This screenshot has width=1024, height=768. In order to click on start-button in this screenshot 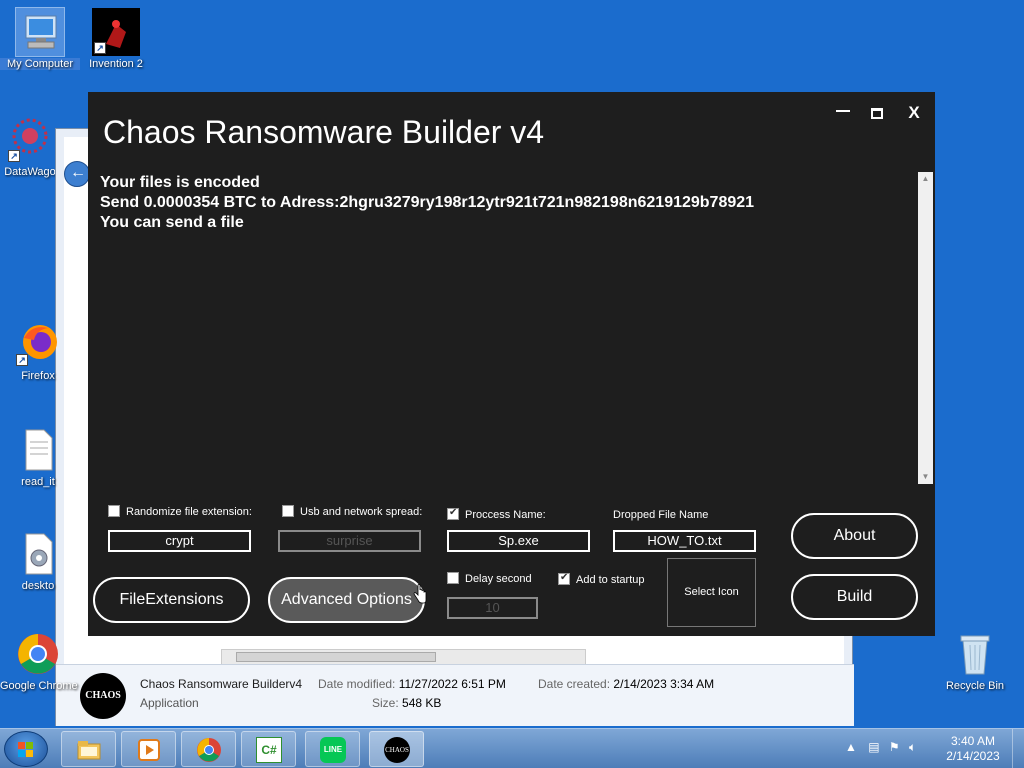, I will do `click(26, 749)`.